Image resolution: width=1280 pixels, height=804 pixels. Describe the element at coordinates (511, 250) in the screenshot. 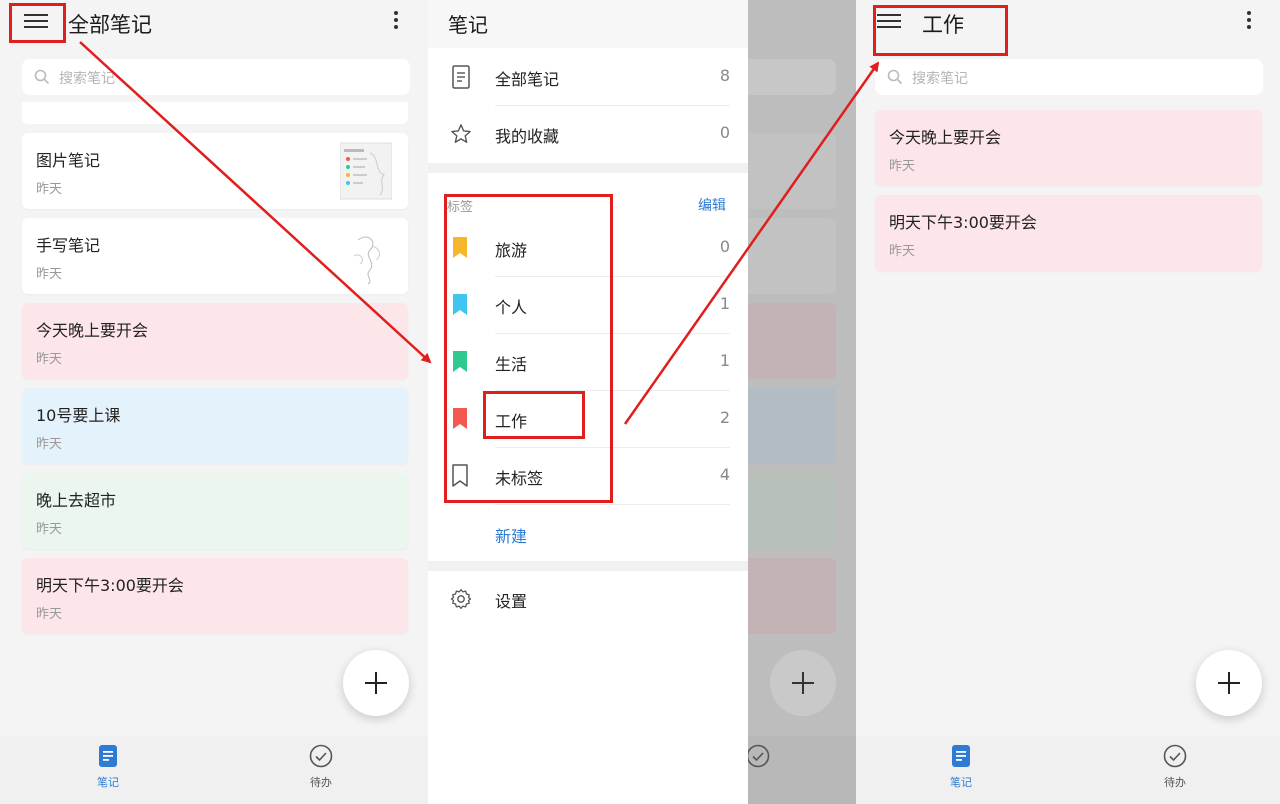

I see `tag-label: 旅游` at that location.